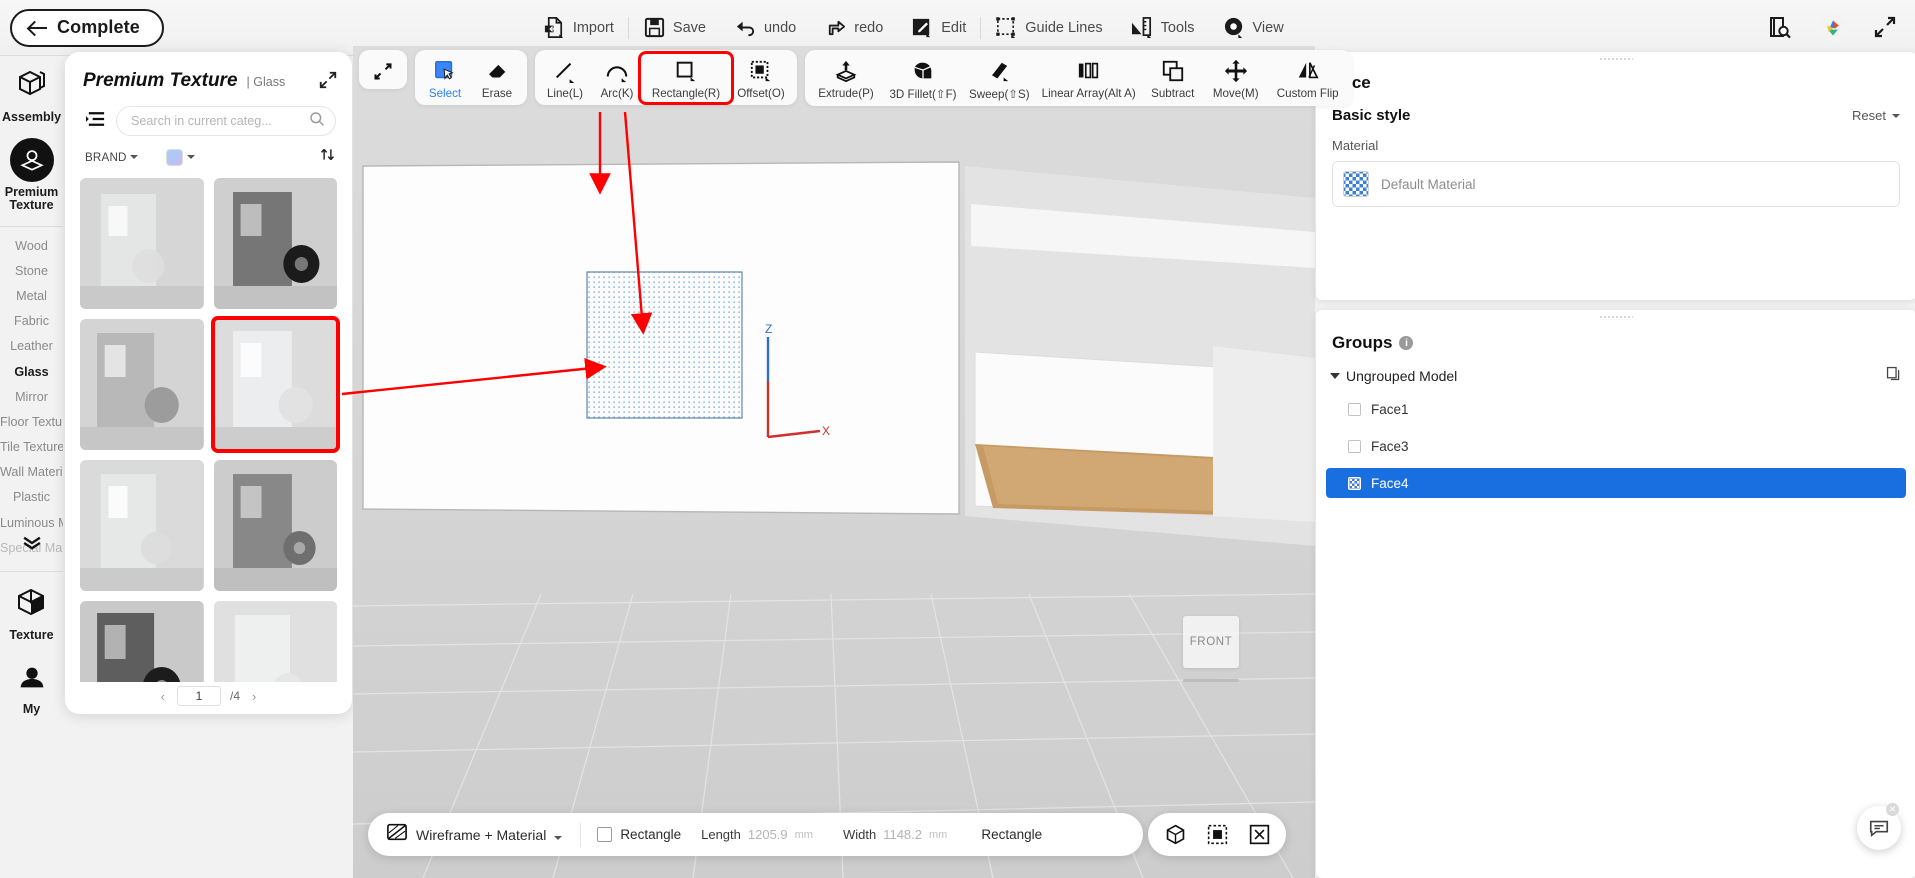 The height and width of the screenshot is (878, 1915). Describe the element at coordinates (1089, 78) in the screenshot. I see `tool-linear-array: Linear Array(Alt A)` at that location.